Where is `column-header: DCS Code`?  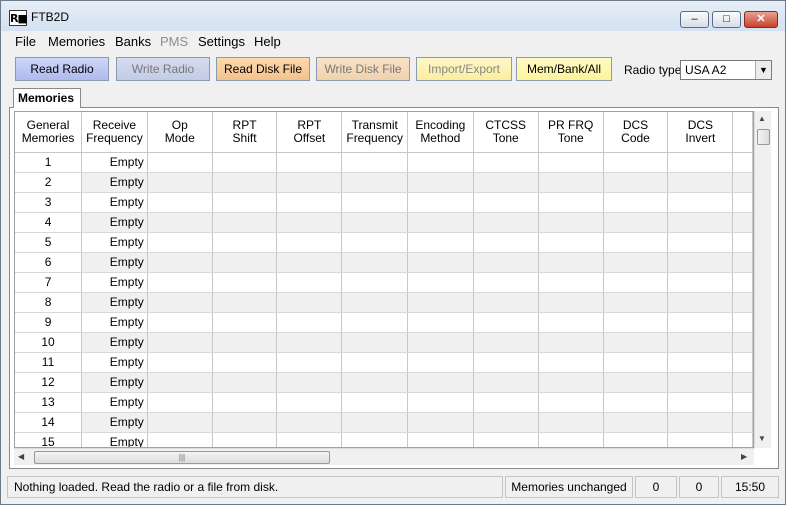 column-header: DCS Code is located at coordinates (636, 132).